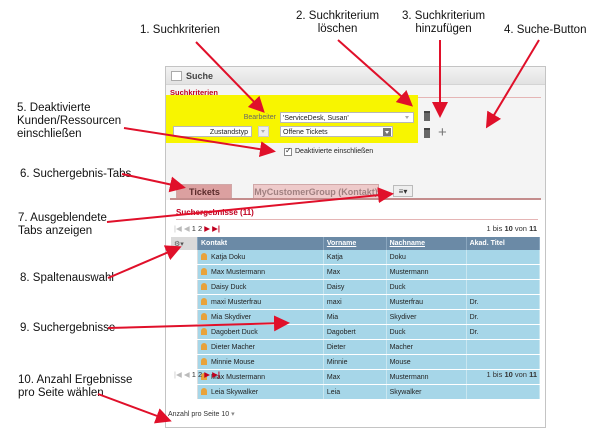 The height and width of the screenshot is (447, 600). Describe the element at coordinates (260, 287) in the screenshot. I see `cell-kontakt: Daisy Duck` at that location.